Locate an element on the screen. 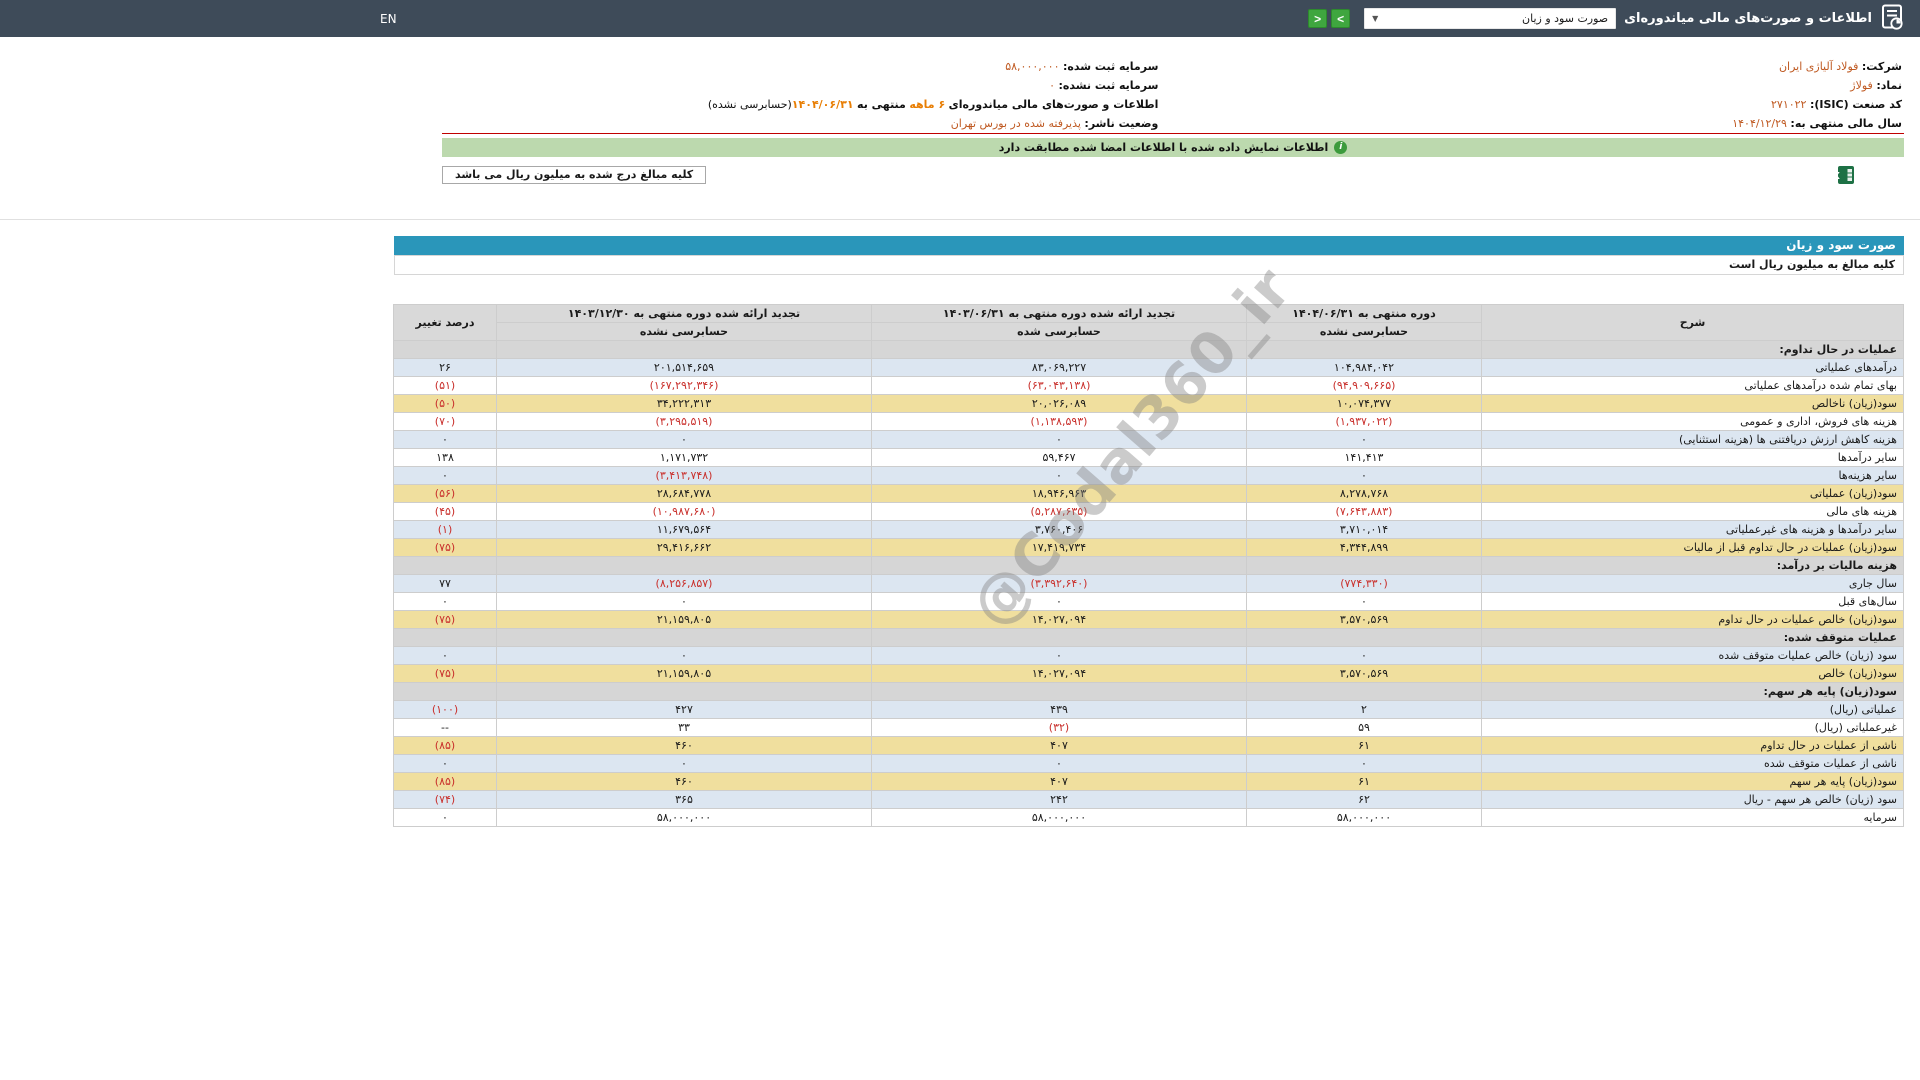 The height and width of the screenshot is (1080, 1920). percent-change-cell: (۵۰) is located at coordinates (445, 403).